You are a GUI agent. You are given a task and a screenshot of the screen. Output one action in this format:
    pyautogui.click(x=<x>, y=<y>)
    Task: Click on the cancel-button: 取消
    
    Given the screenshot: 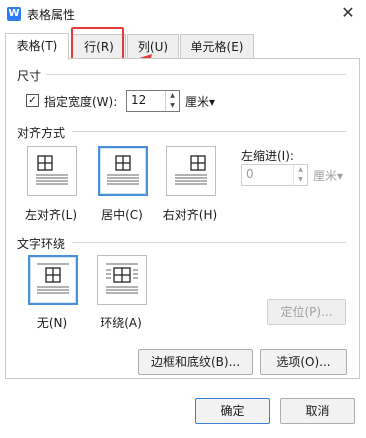 What is the action you would take?
    pyautogui.click(x=317, y=411)
    